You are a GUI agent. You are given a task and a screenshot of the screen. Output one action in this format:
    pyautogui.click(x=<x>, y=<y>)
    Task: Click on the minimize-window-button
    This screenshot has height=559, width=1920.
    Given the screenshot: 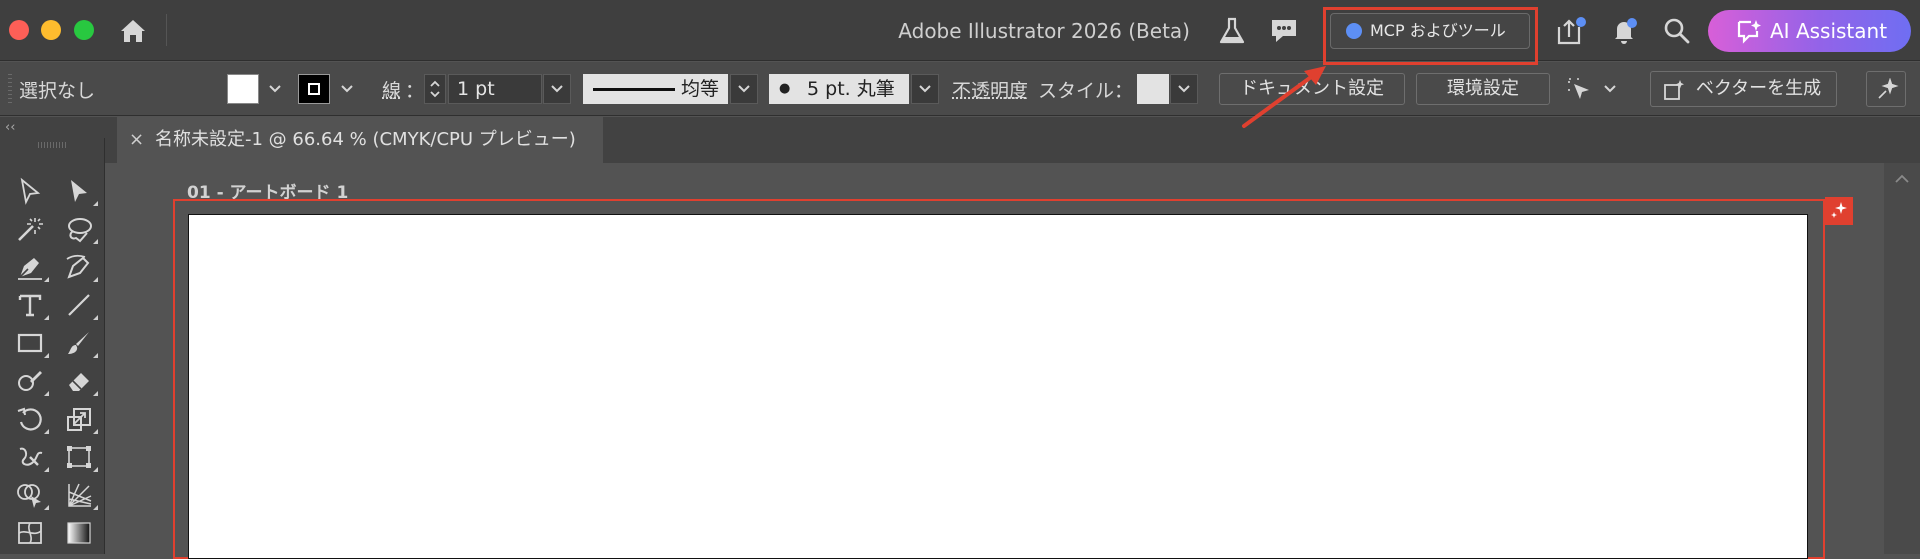 What is the action you would take?
    pyautogui.click(x=51, y=30)
    